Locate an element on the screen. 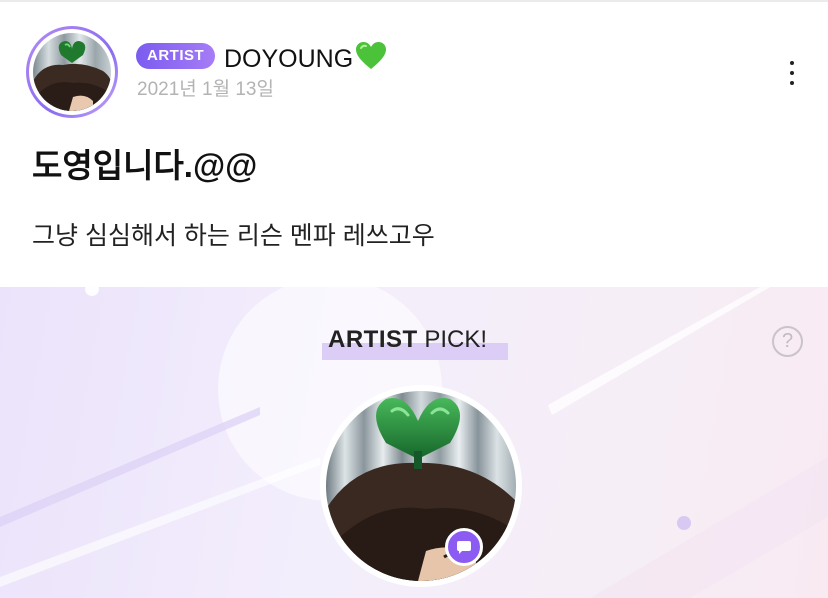 The height and width of the screenshot is (598, 828). avatar-photo is located at coordinates (72, 72).